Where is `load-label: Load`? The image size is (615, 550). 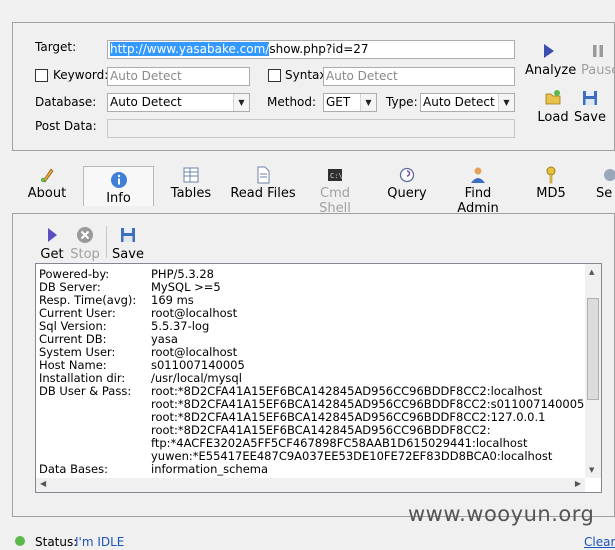 load-label: Load is located at coordinates (553, 117).